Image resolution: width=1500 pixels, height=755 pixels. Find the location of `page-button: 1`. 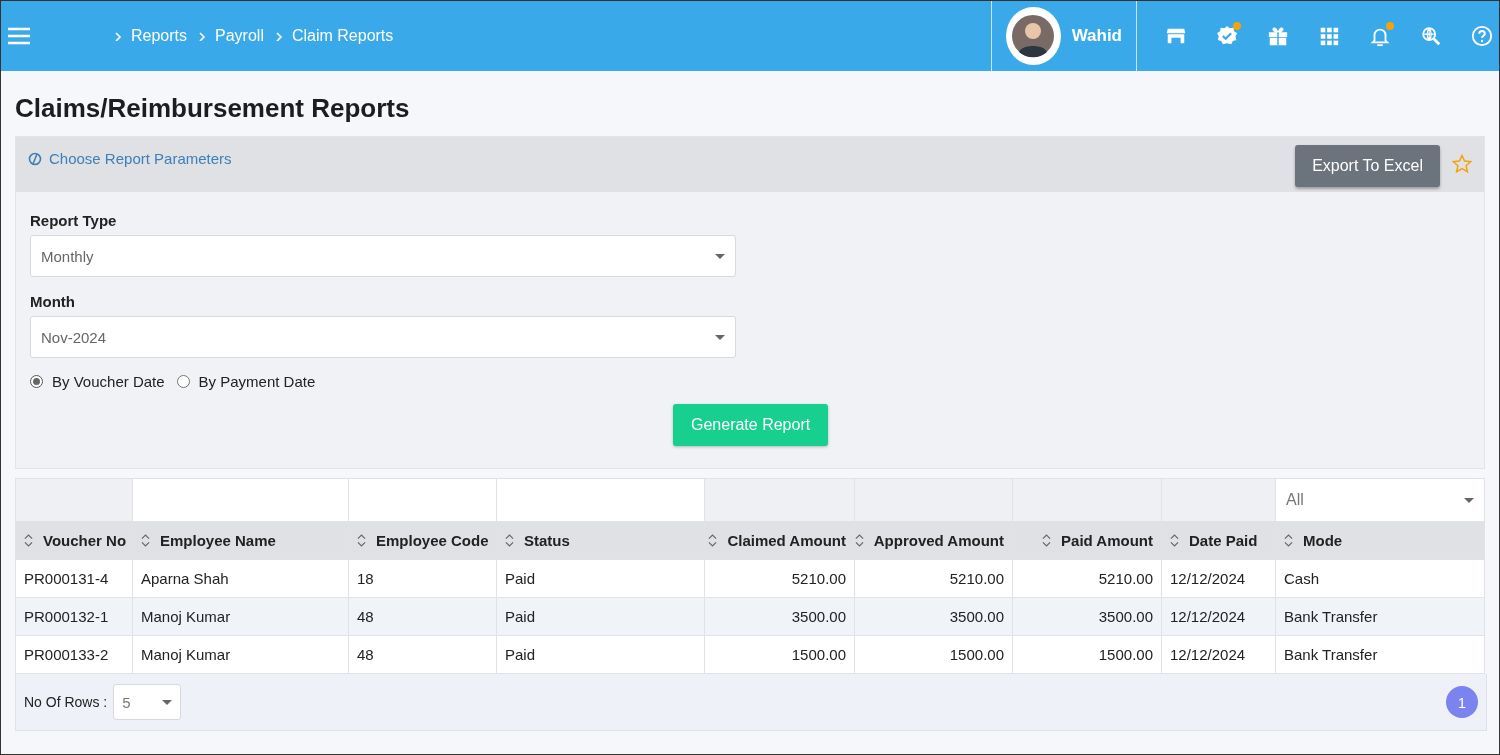

page-button: 1 is located at coordinates (1462, 702).